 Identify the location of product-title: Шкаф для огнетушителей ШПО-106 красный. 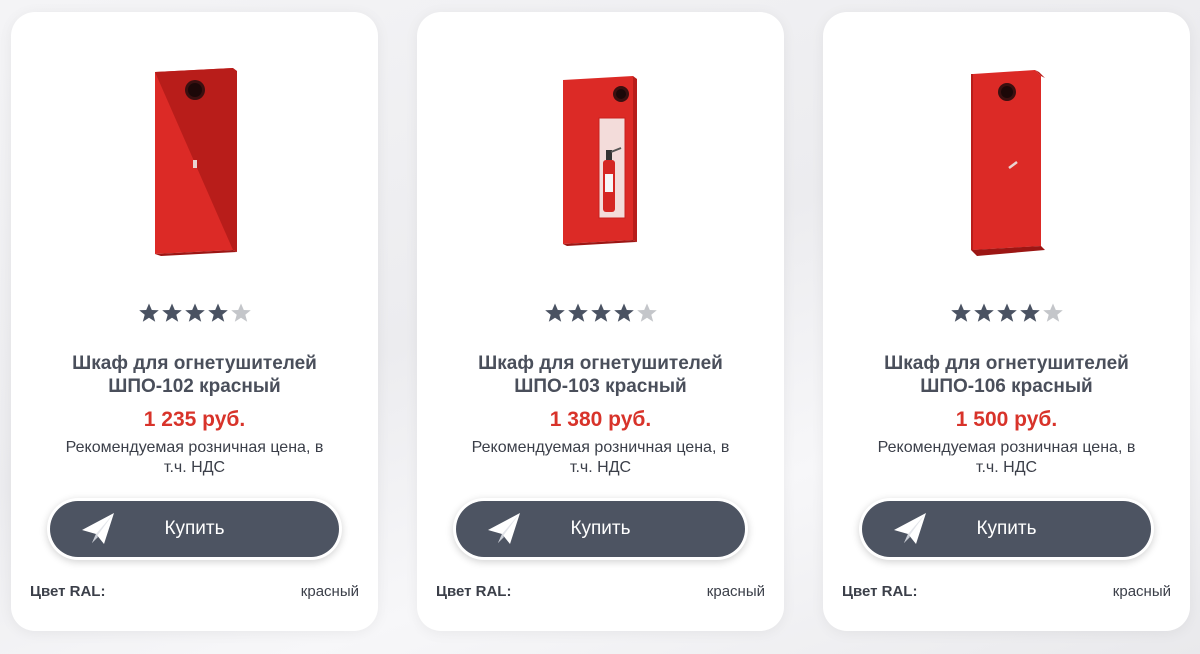
(1006, 375).